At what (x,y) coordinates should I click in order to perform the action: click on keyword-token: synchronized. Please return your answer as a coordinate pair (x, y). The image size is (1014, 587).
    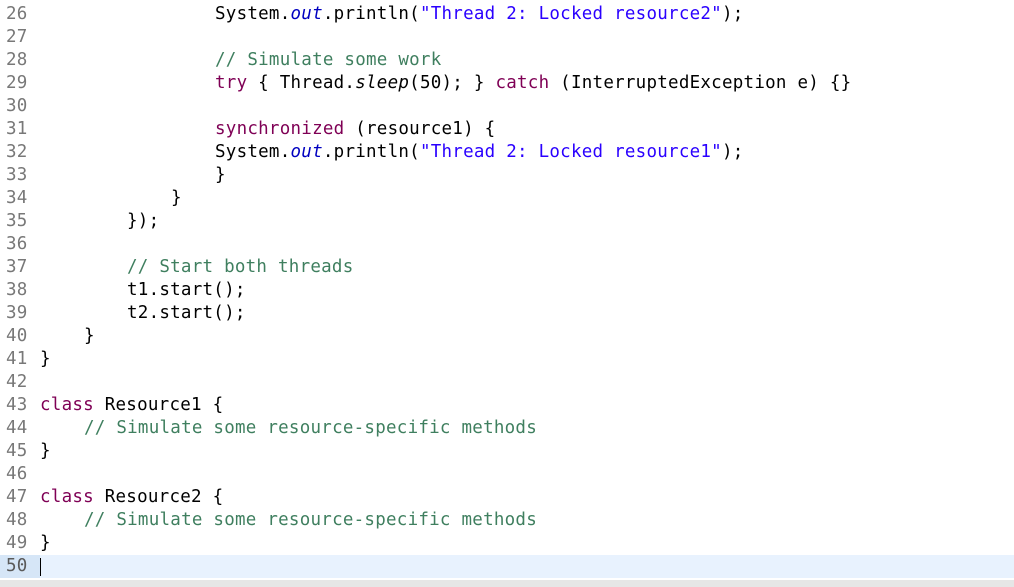
    Looking at the image, I should click on (280, 129).